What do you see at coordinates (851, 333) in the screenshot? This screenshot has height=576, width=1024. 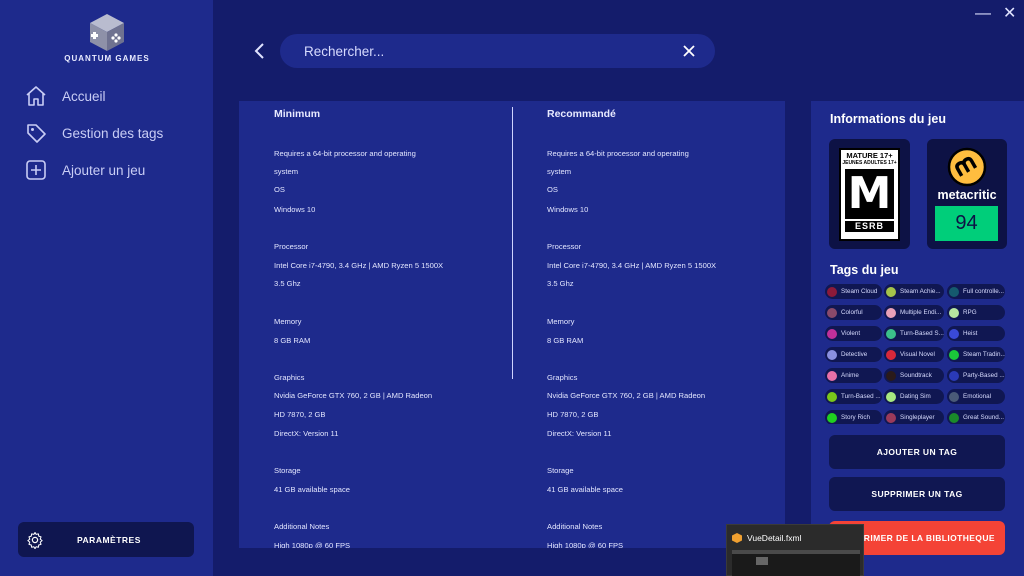 I see `tag-label: Violent` at bounding box center [851, 333].